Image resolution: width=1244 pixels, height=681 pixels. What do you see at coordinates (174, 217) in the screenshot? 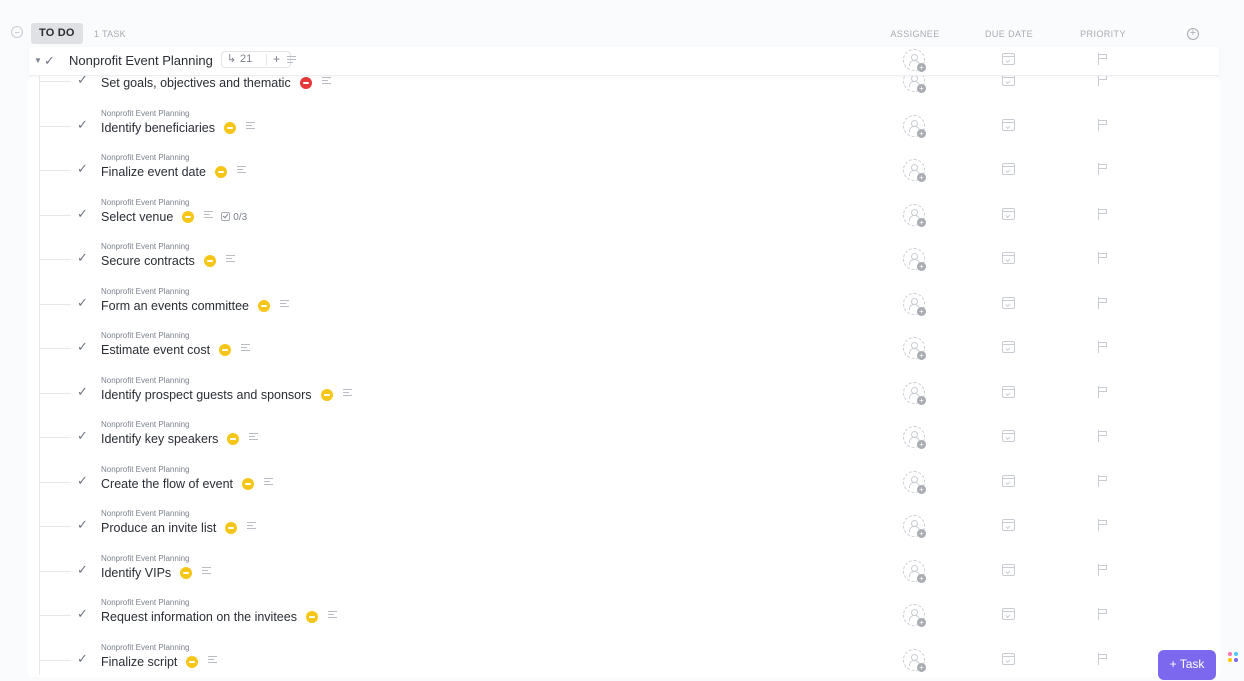
I see `subtask-title: Select venue 0/3` at bounding box center [174, 217].